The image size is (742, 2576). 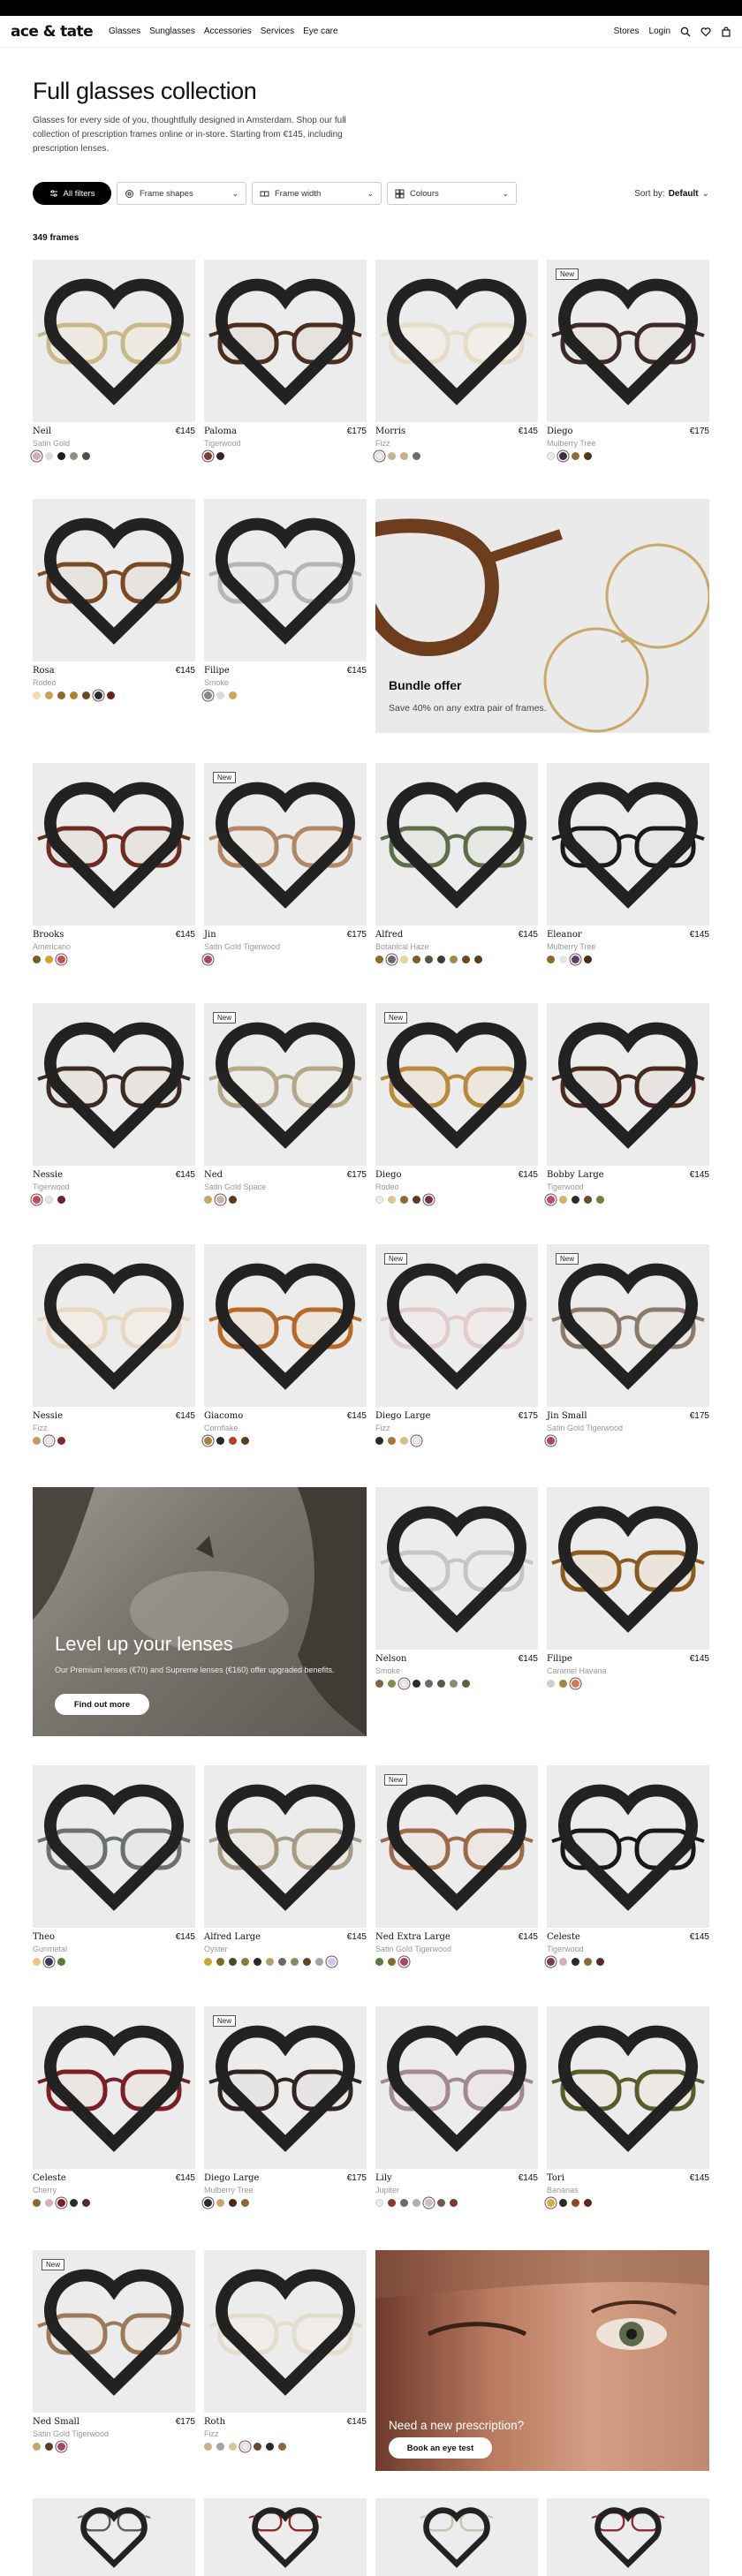 I want to click on product-card: Filipe €145 Smoke, so click(x=285, y=609).